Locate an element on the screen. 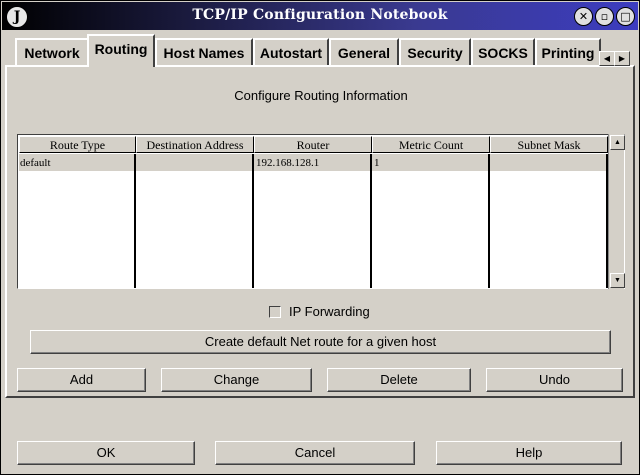  tab-scroll-left-icon: ◀ is located at coordinates (607, 58).